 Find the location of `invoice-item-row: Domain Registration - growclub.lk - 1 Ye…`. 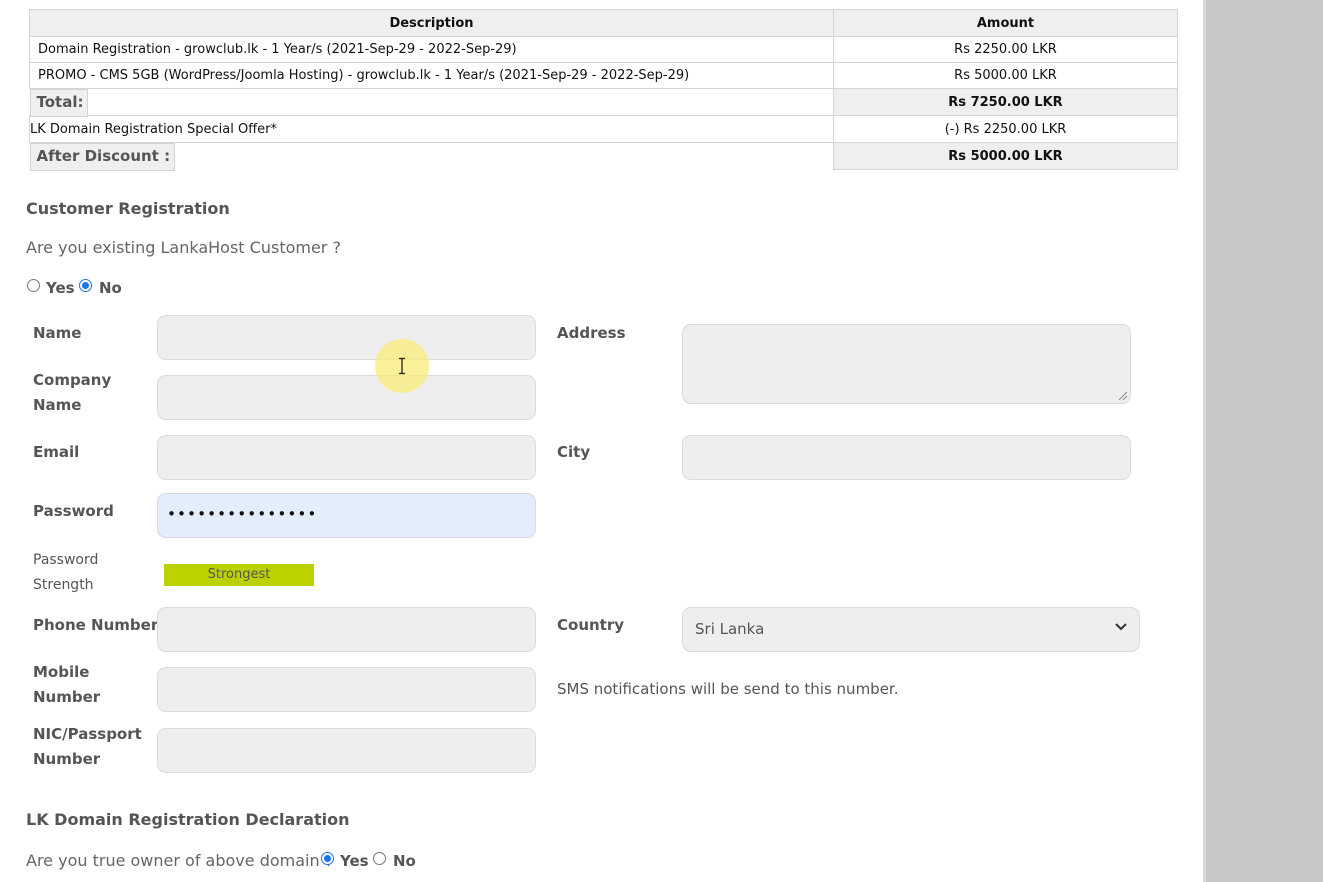

invoice-item-row: Domain Registration - growclub.lk - 1 Ye… is located at coordinates (603, 49).